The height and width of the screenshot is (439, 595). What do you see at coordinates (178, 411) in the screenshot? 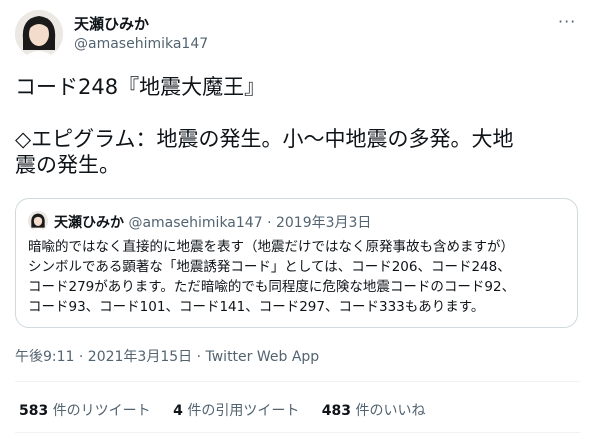
I see `quotes-count: 4` at bounding box center [178, 411].